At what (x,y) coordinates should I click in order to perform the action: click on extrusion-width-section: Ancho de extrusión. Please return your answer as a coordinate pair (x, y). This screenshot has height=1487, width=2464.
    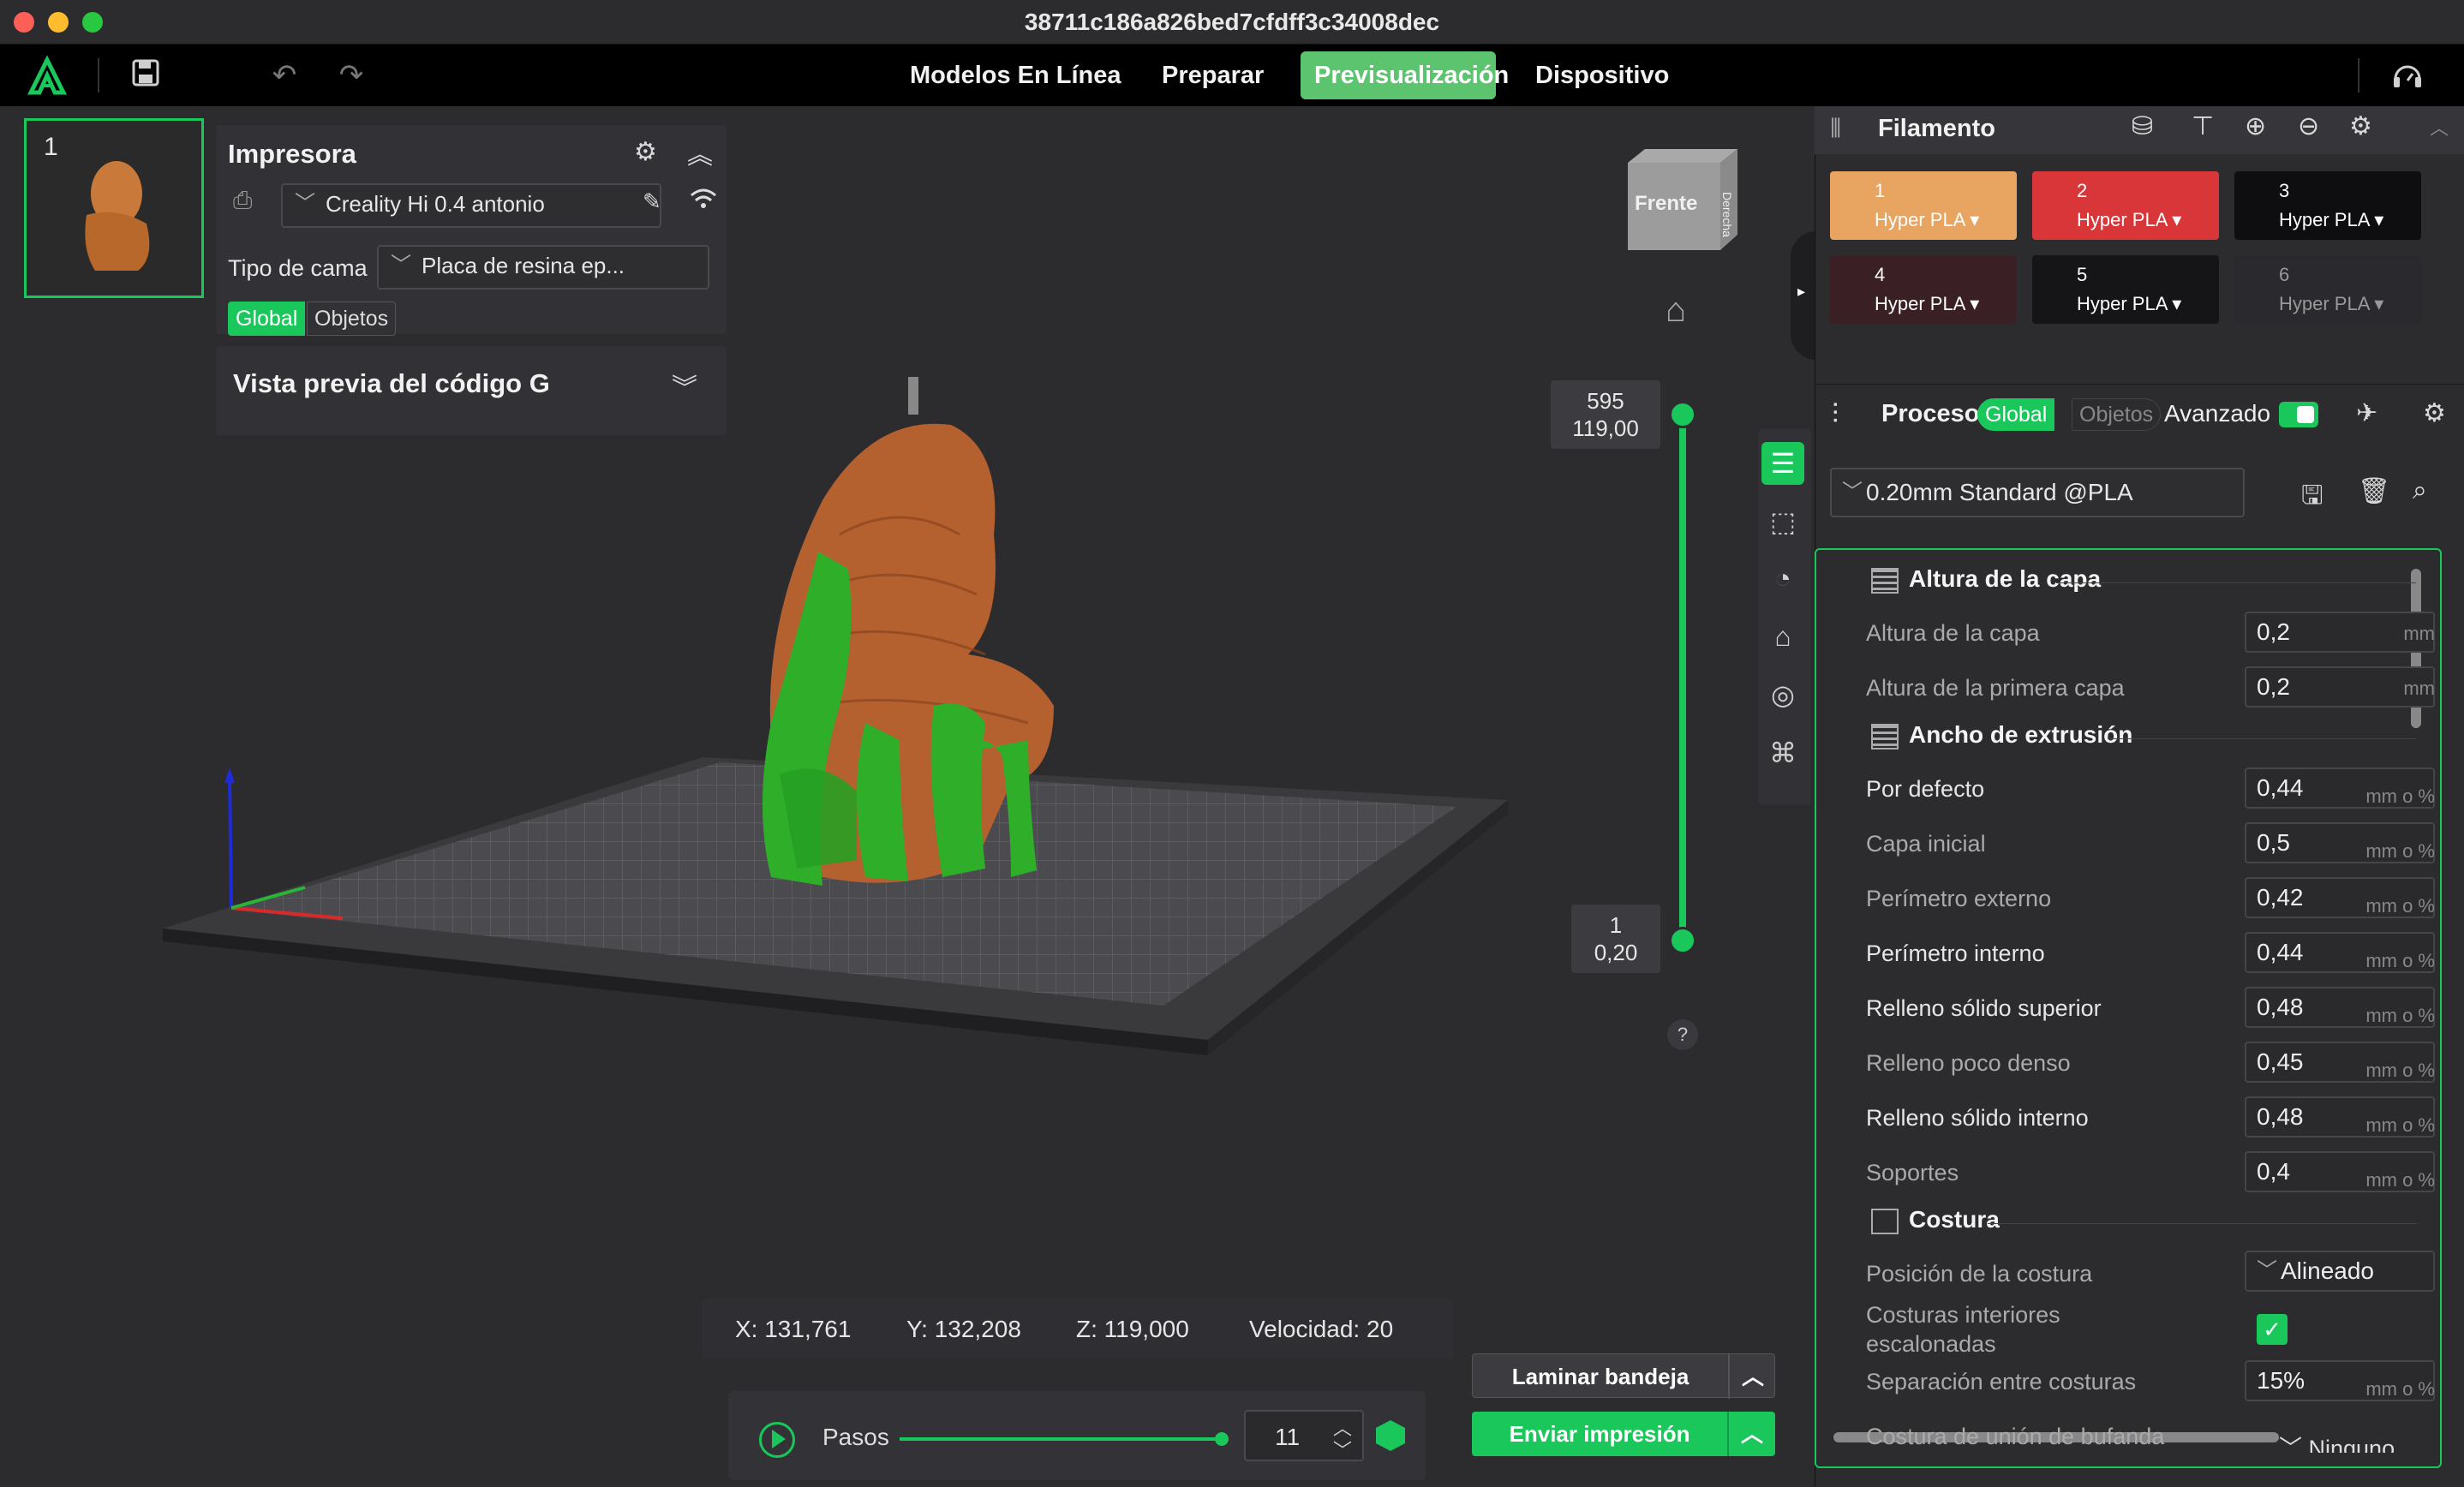
    Looking at the image, I should click on (2001, 735).